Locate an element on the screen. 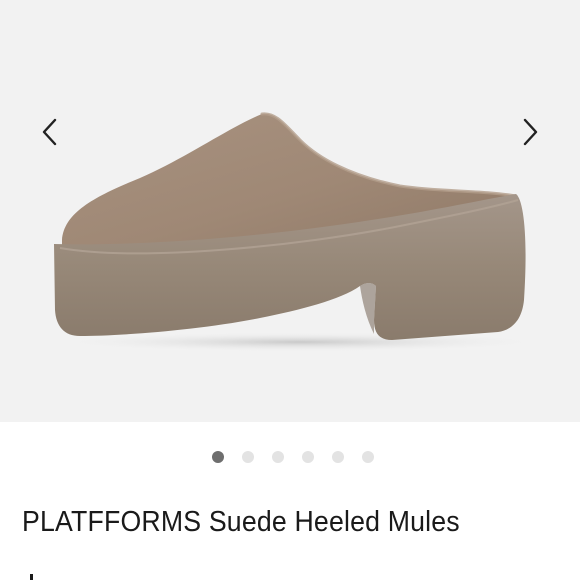  chevron-right-icon is located at coordinates (530, 132).